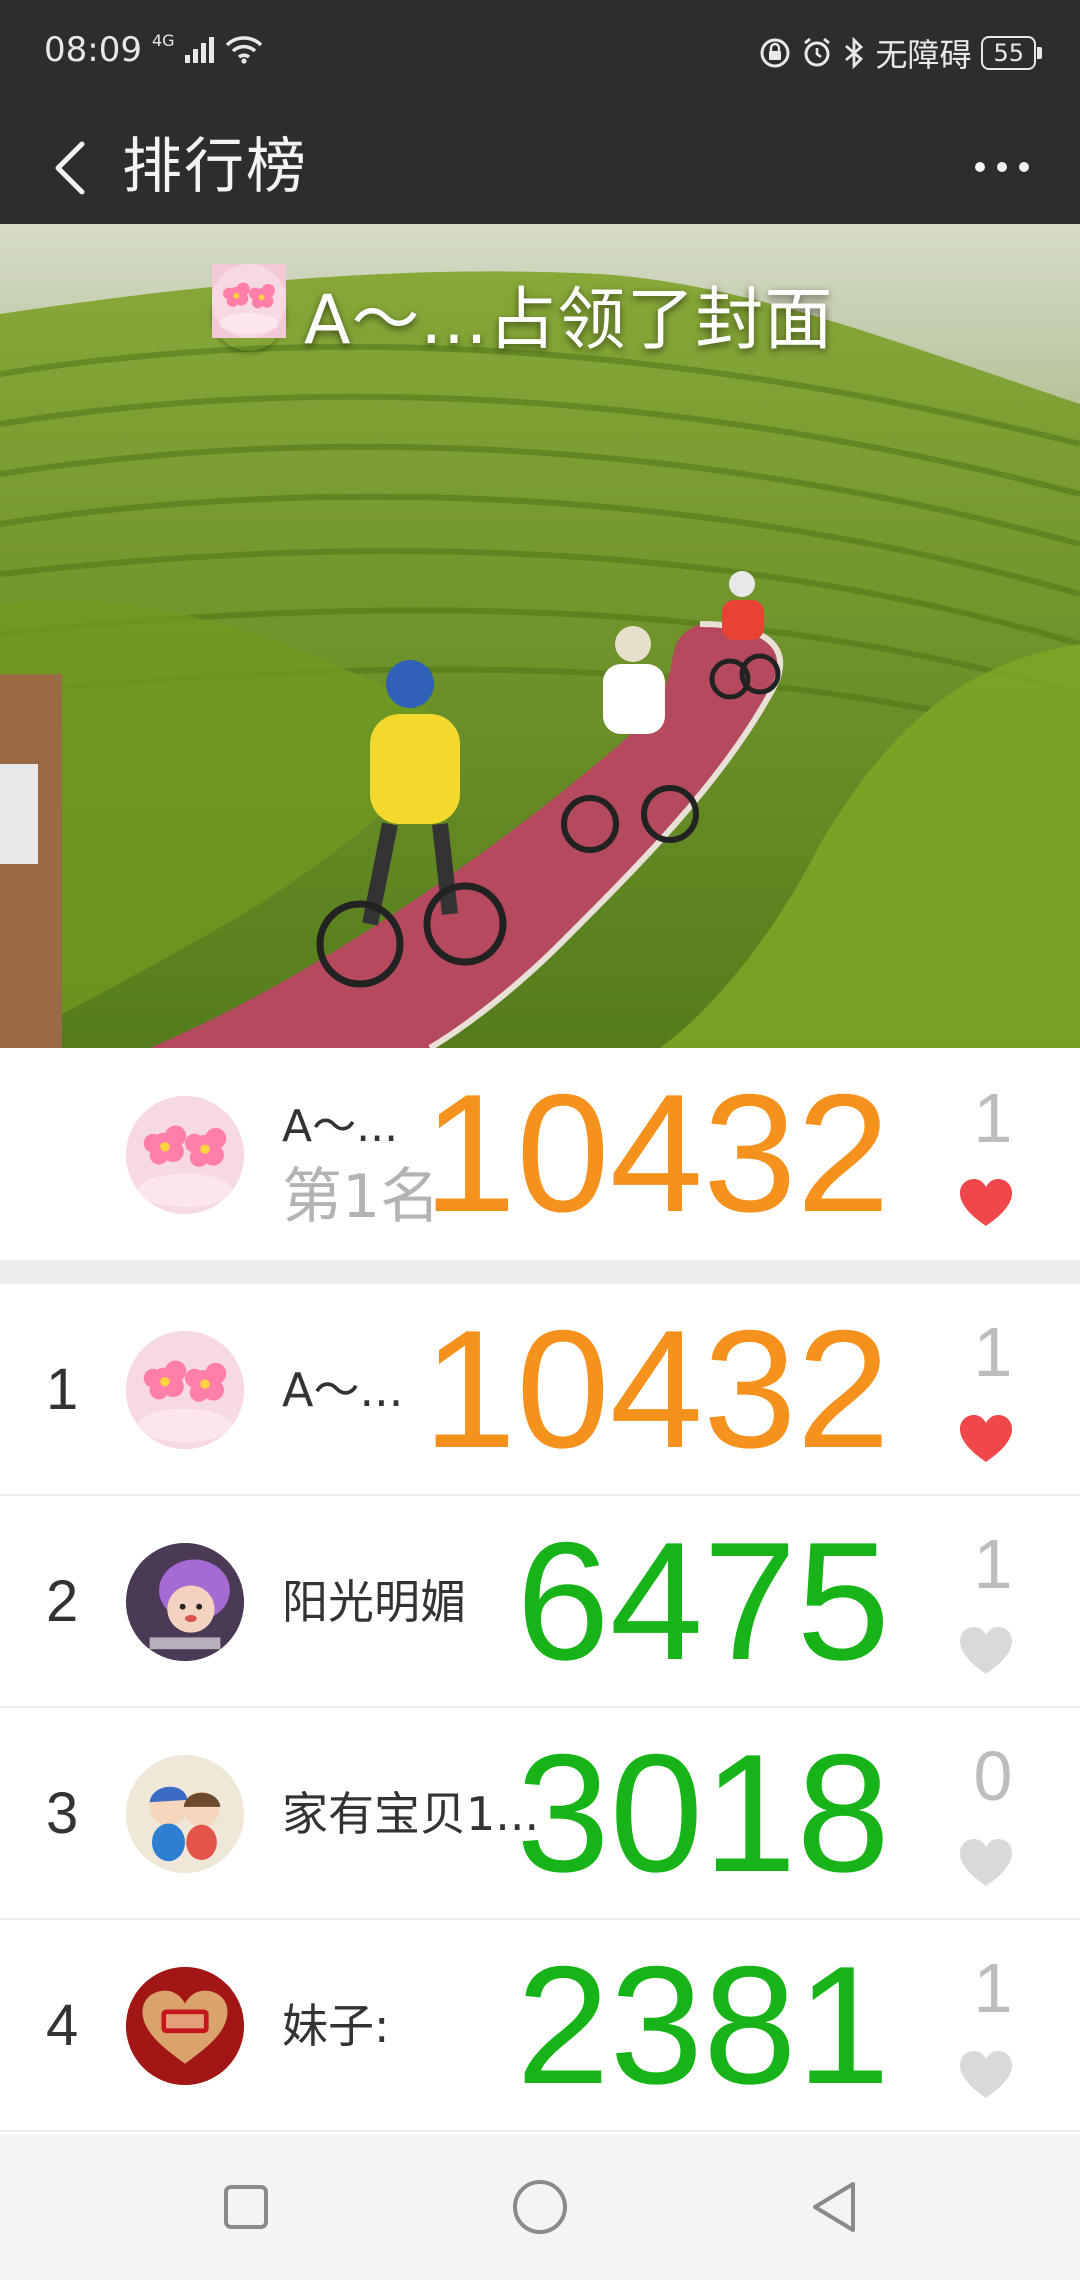 The image size is (1080, 2280). I want to click on bluetooth-icon, so click(854, 53).